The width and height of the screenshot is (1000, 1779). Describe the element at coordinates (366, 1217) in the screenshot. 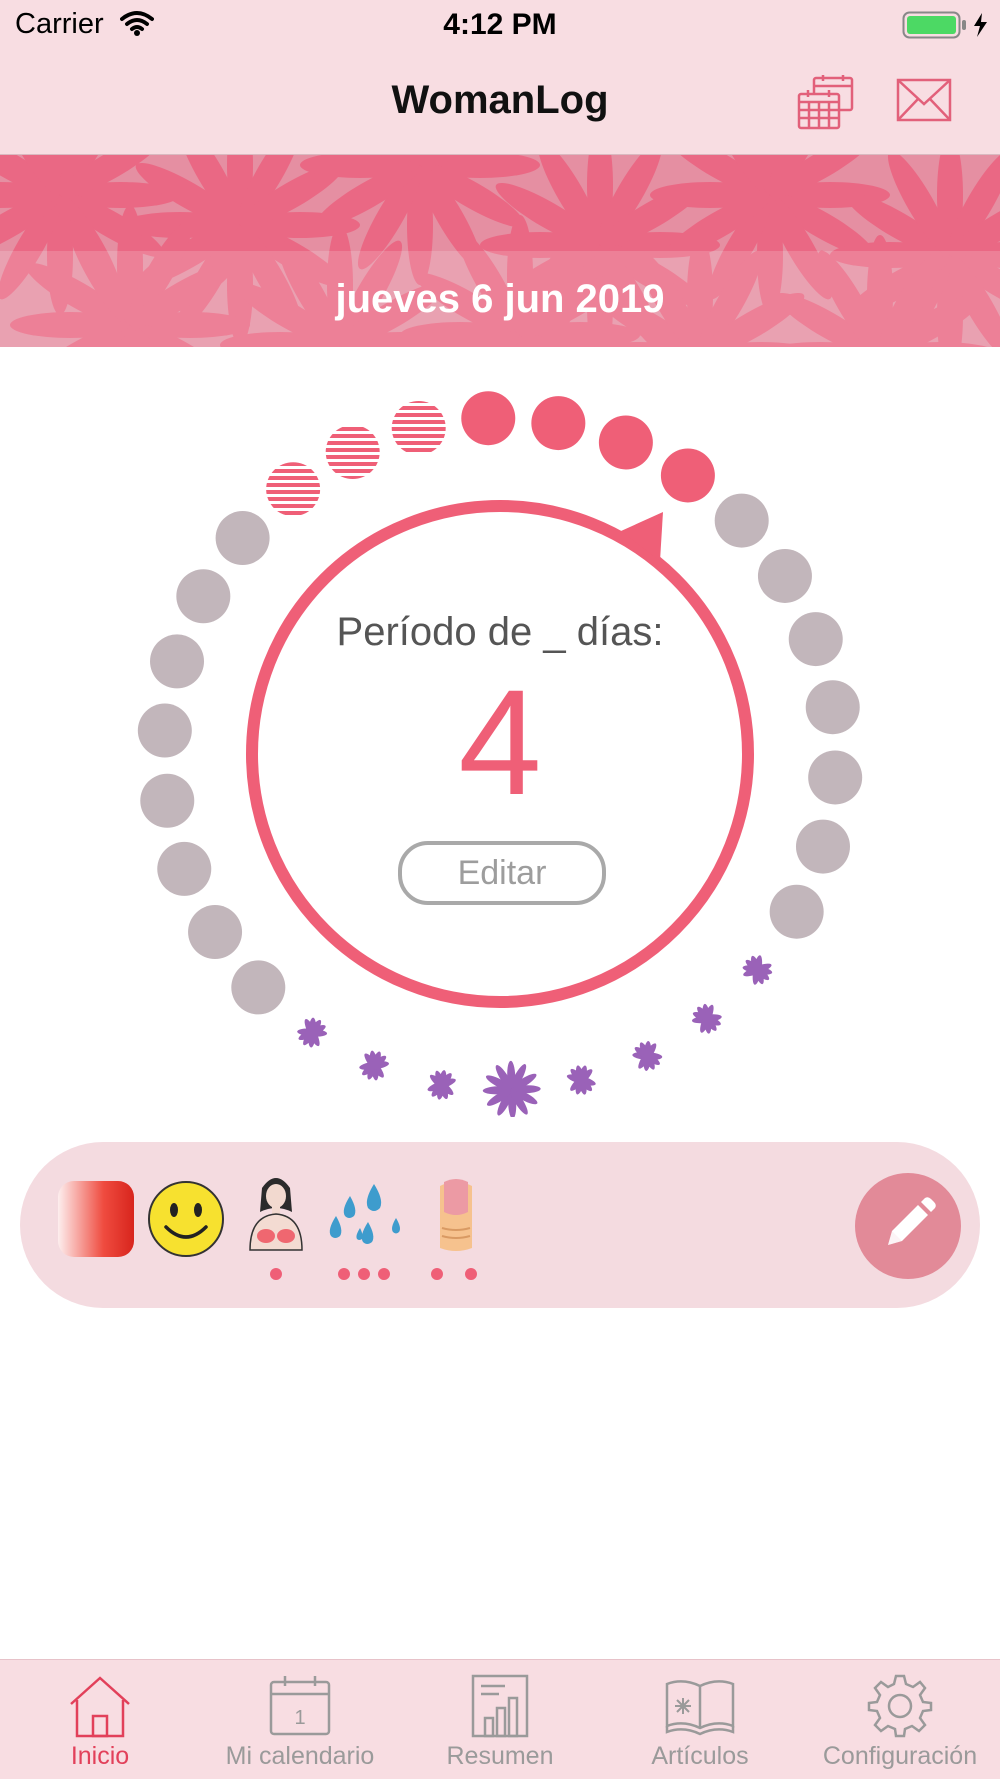

I see `discharge-drops-icon` at that location.